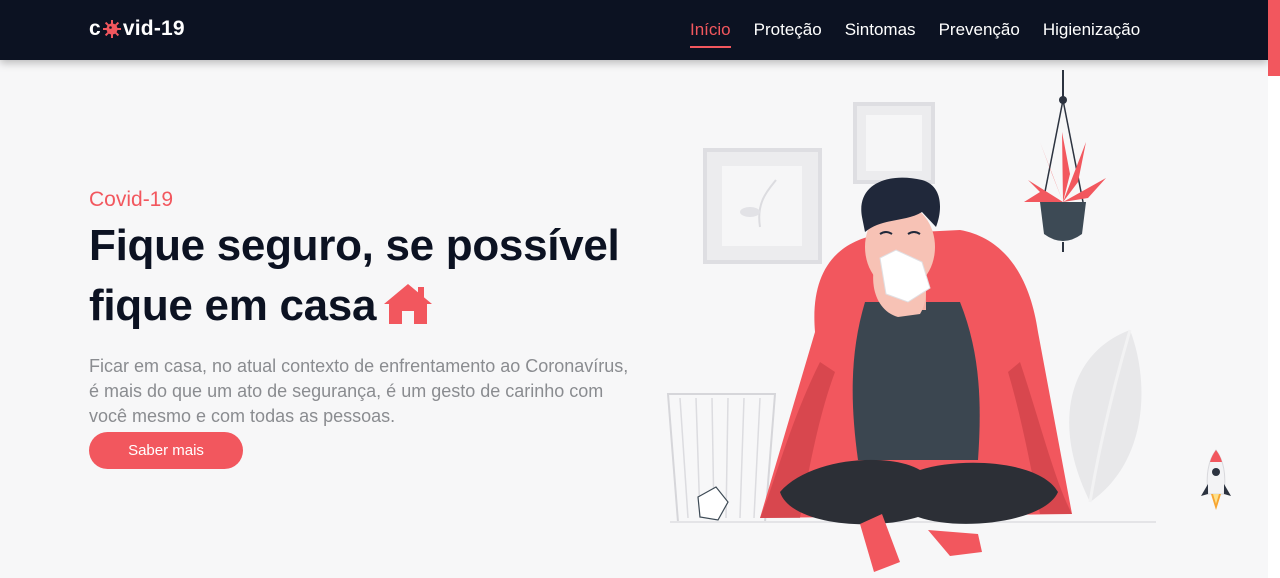 This screenshot has width=1280, height=578. What do you see at coordinates (1091, 33) in the screenshot?
I see `nav-link-higienizacao: Higienização` at bounding box center [1091, 33].